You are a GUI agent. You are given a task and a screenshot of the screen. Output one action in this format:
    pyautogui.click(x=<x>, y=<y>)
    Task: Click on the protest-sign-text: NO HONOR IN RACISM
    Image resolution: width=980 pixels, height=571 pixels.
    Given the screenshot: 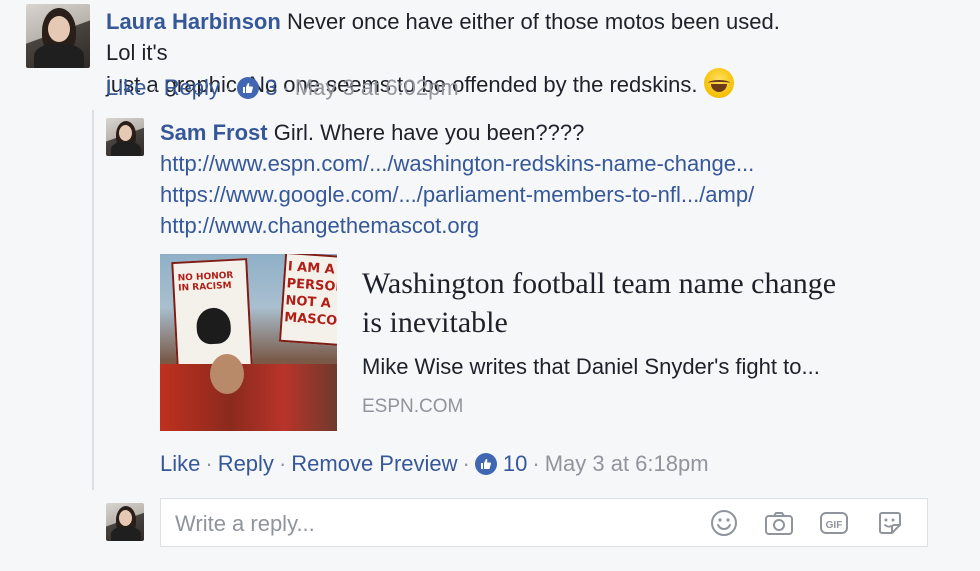 What is the action you would take?
    pyautogui.click(x=205, y=282)
    